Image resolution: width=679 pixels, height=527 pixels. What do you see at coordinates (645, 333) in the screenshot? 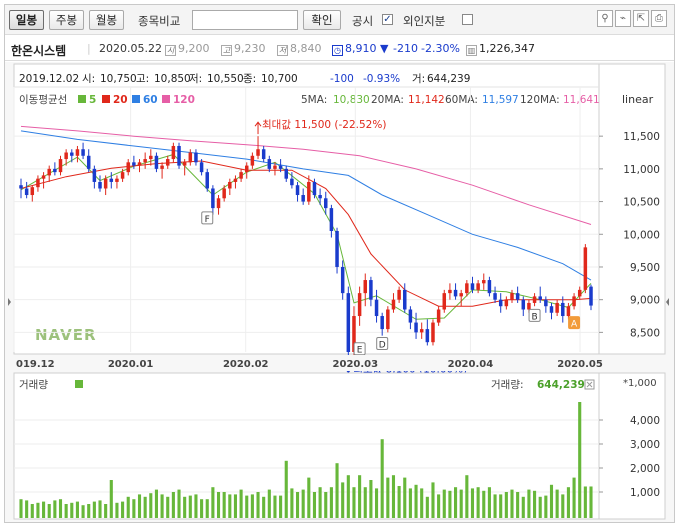
I see `price-tick-label: 8,500` at bounding box center [645, 333].